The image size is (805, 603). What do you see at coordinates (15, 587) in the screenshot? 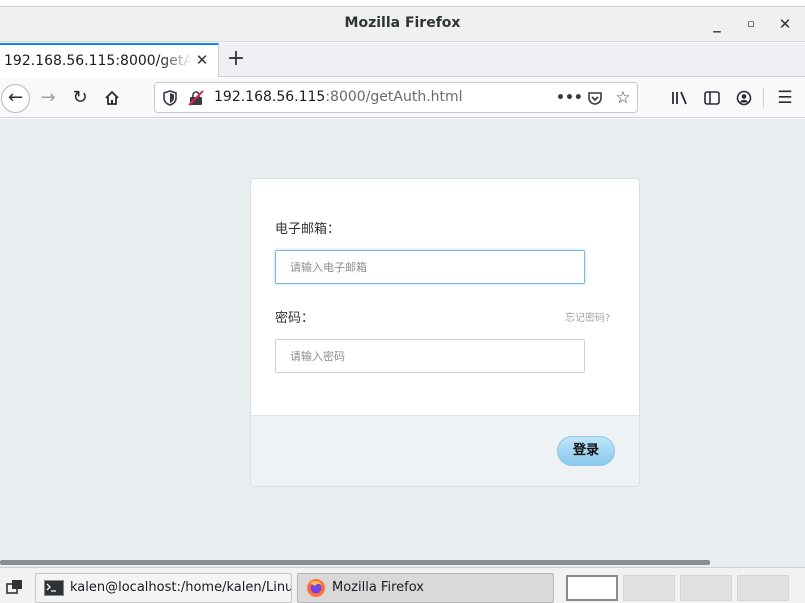
I see `show-desktop-icon` at bounding box center [15, 587].